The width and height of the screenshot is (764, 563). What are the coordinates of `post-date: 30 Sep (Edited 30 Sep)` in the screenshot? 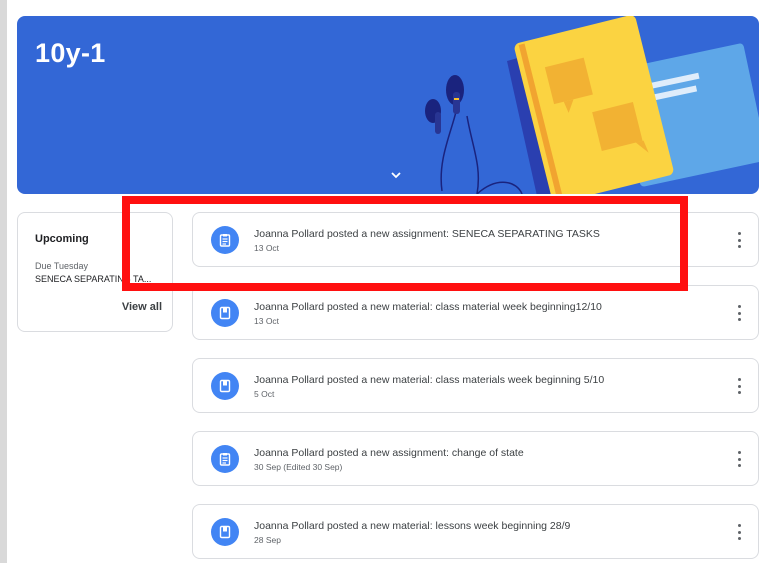 It's located at (298, 467).